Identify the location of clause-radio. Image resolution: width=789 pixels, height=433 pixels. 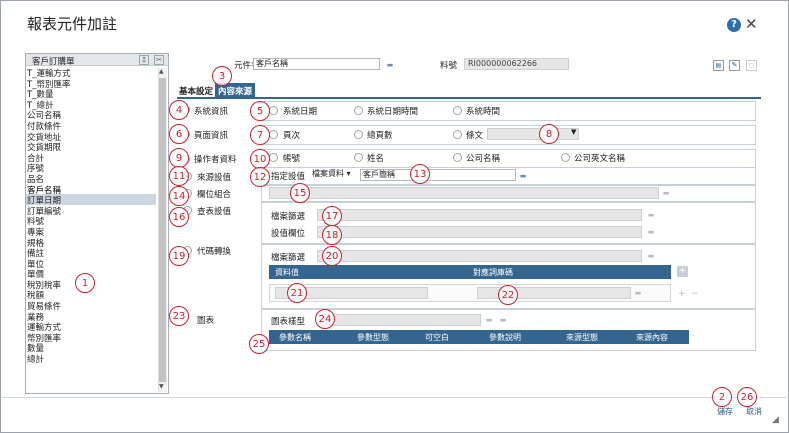
(457, 134).